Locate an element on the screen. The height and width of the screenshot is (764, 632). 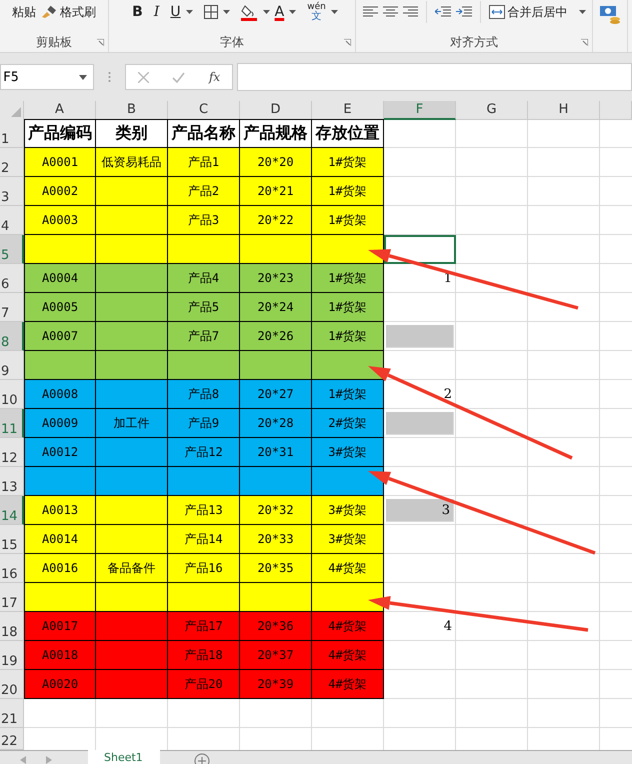
row-header: 22 is located at coordinates (12, 739).